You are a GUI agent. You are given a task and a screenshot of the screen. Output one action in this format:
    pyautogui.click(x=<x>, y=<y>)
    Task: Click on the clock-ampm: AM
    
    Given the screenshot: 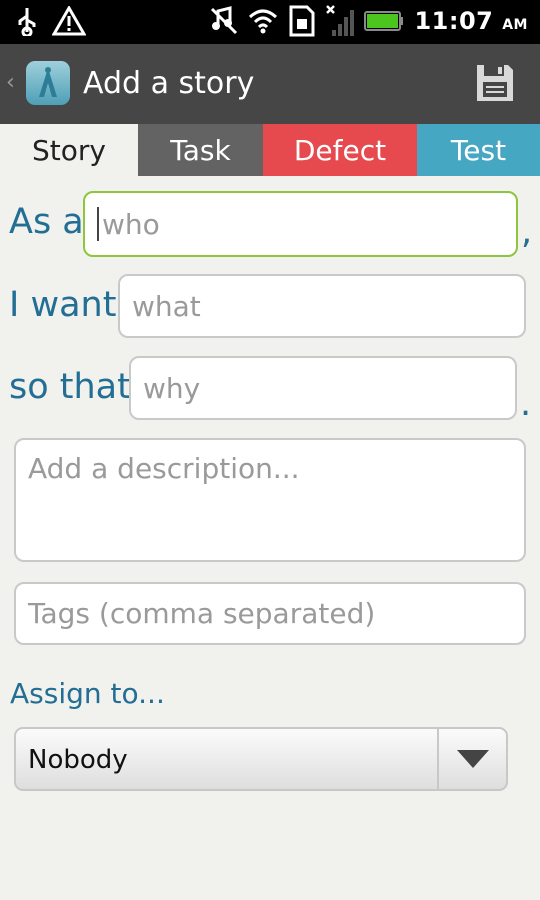 What is the action you would take?
    pyautogui.click(x=515, y=25)
    